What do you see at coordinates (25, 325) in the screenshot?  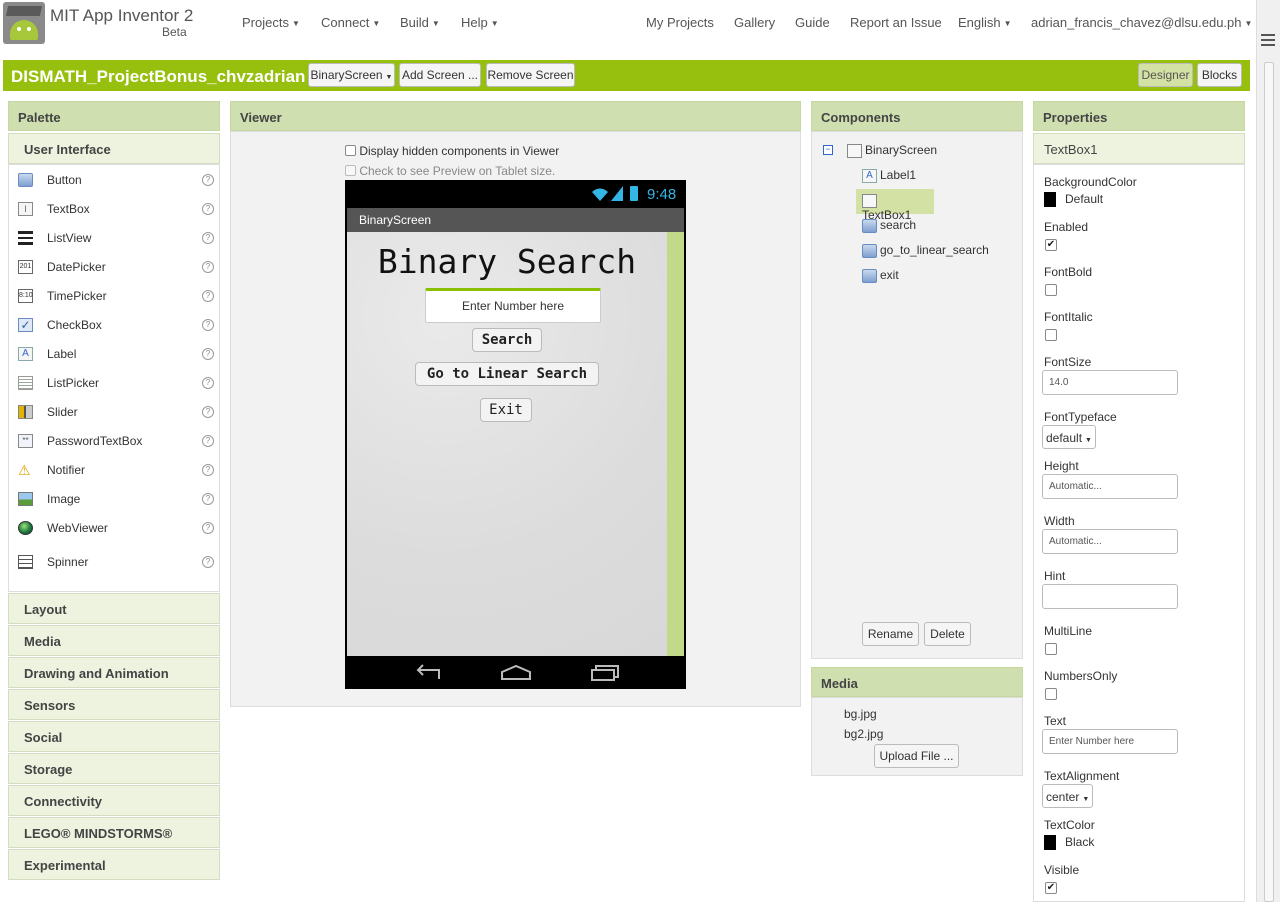 I see `checkbox-icon: ✓` at bounding box center [25, 325].